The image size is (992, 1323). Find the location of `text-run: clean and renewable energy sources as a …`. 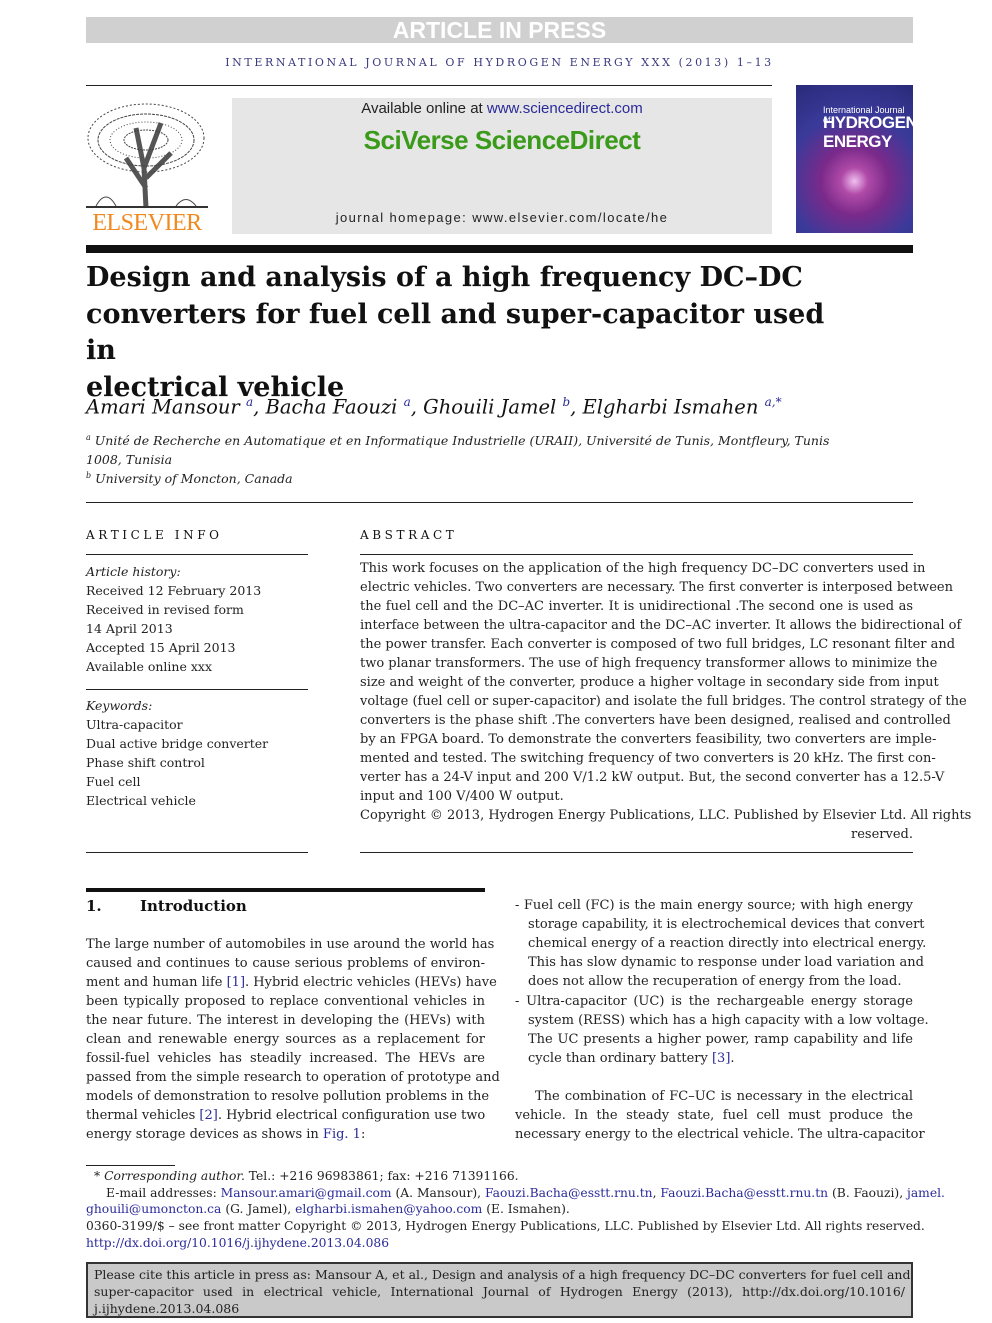

text-run: clean and renewable energy sources as a … is located at coordinates (285, 1039).